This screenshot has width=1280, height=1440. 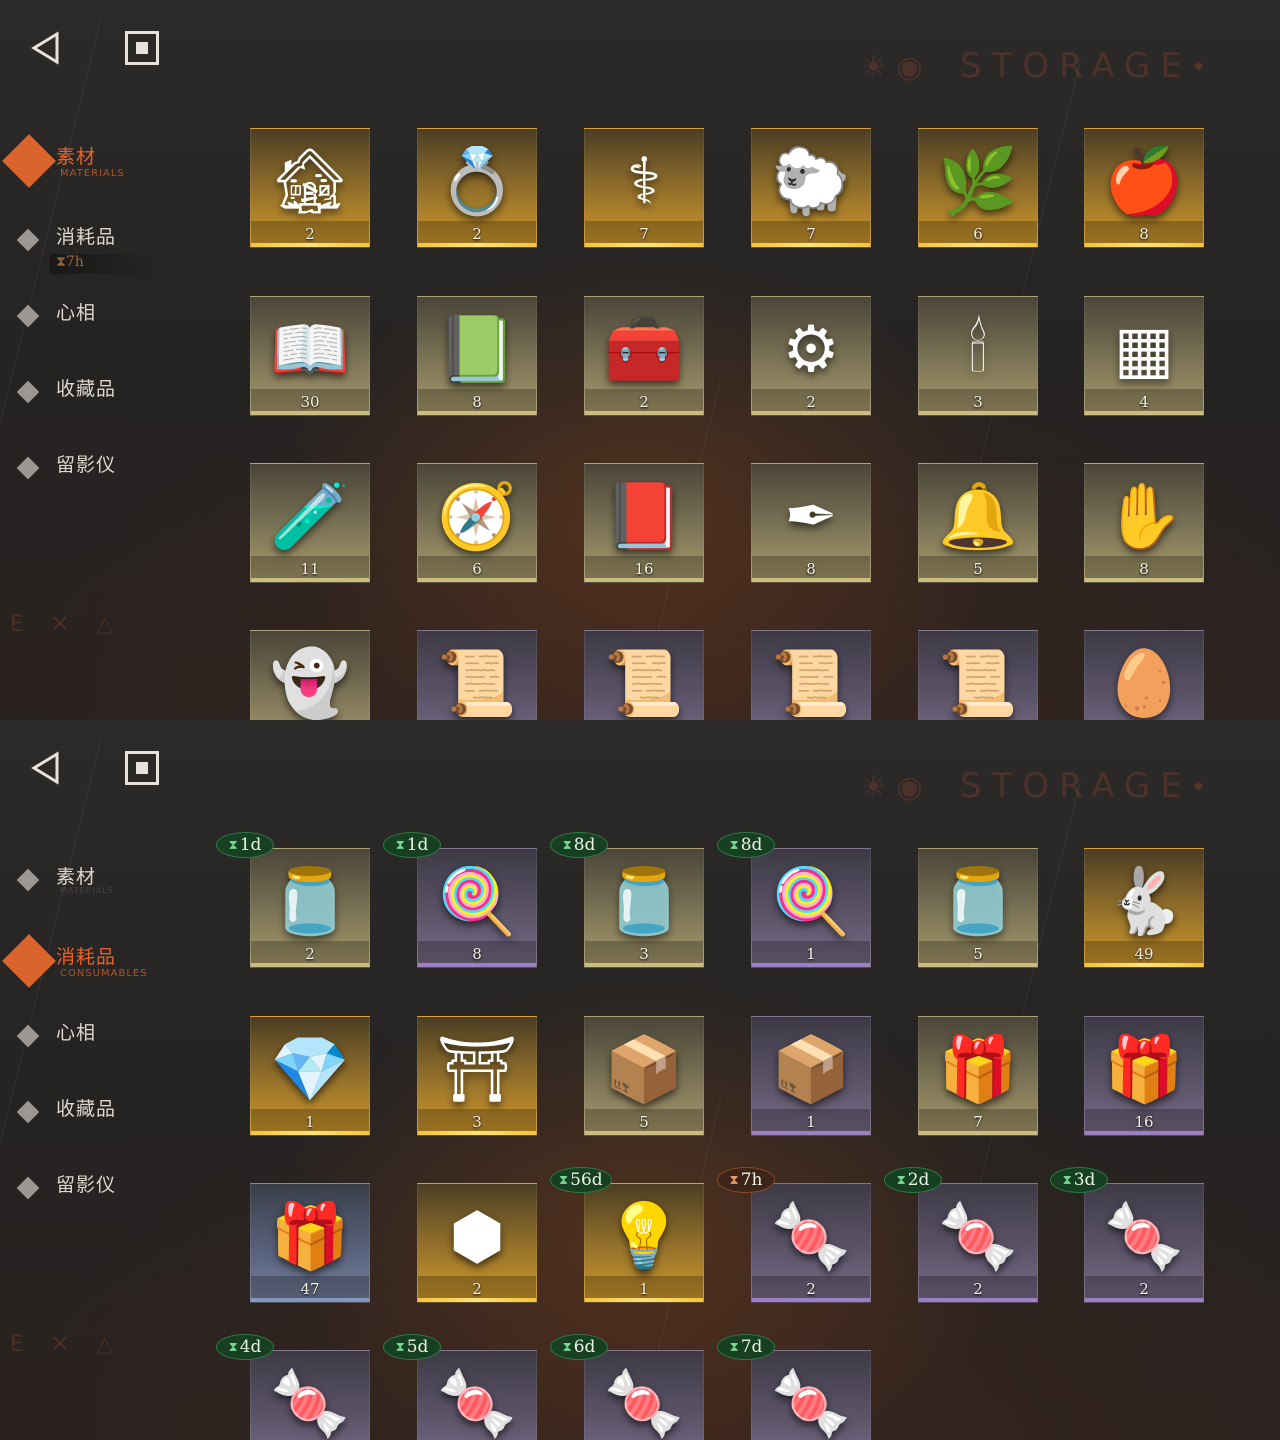 What do you see at coordinates (477, 517) in the screenshot?
I see `compass-disc-icon: 🧭` at bounding box center [477, 517].